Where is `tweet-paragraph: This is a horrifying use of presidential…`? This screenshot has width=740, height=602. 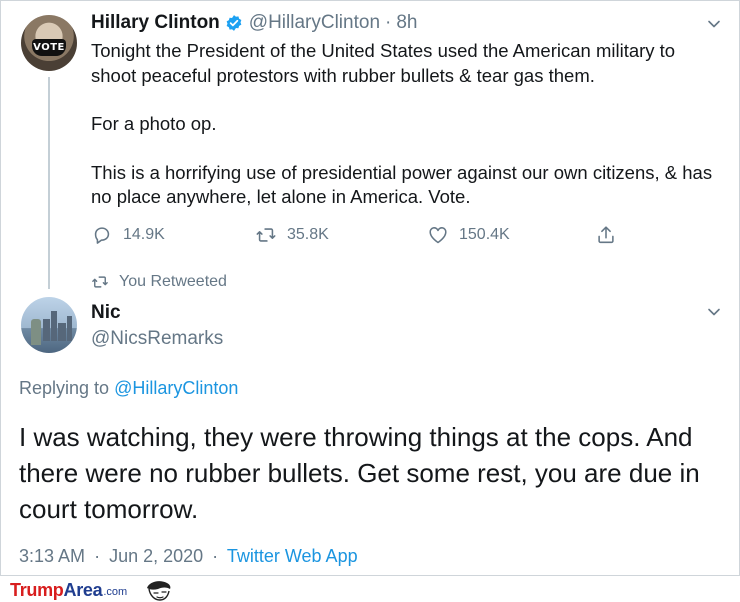 tweet-paragraph: This is a horrifying use of presidential… is located at coordinates (402, 184).